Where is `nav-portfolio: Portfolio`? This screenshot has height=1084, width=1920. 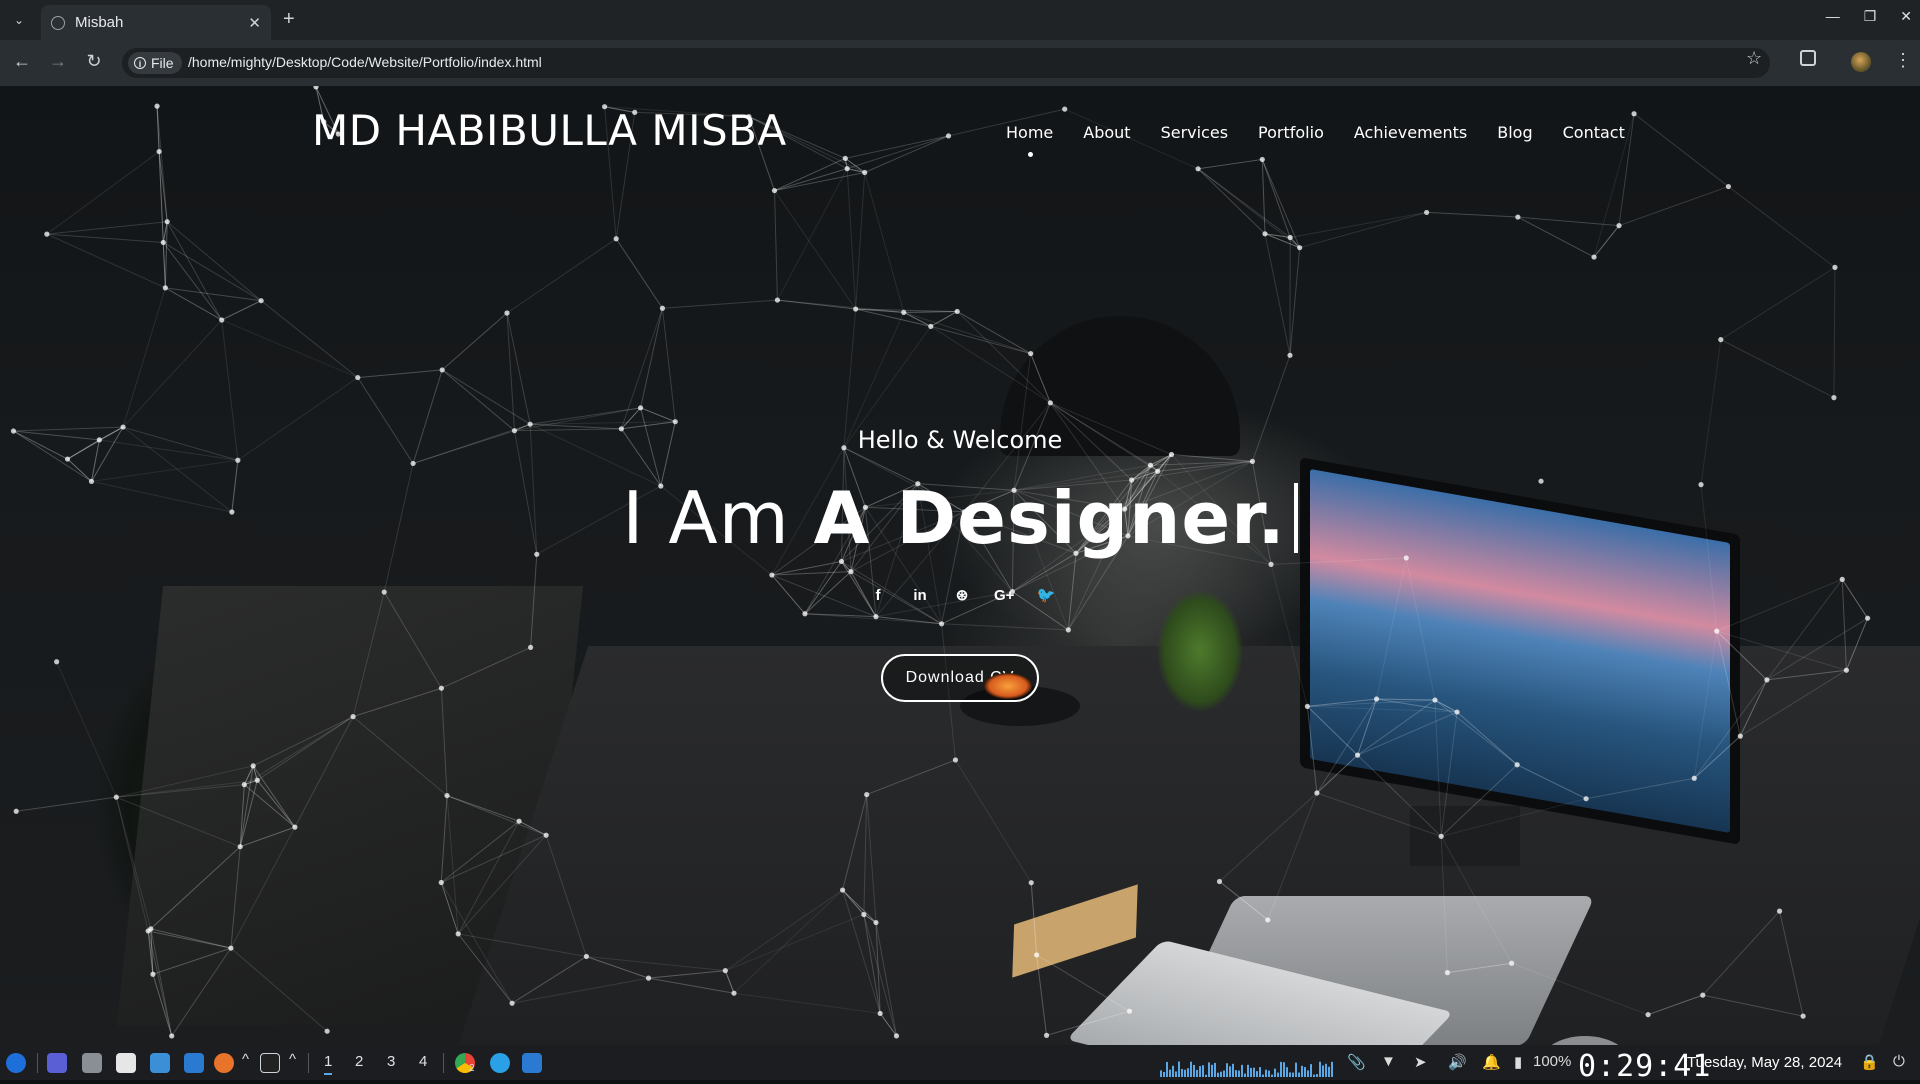
nav-portfolio: Portfolio is located at coordinates (1291, 132).